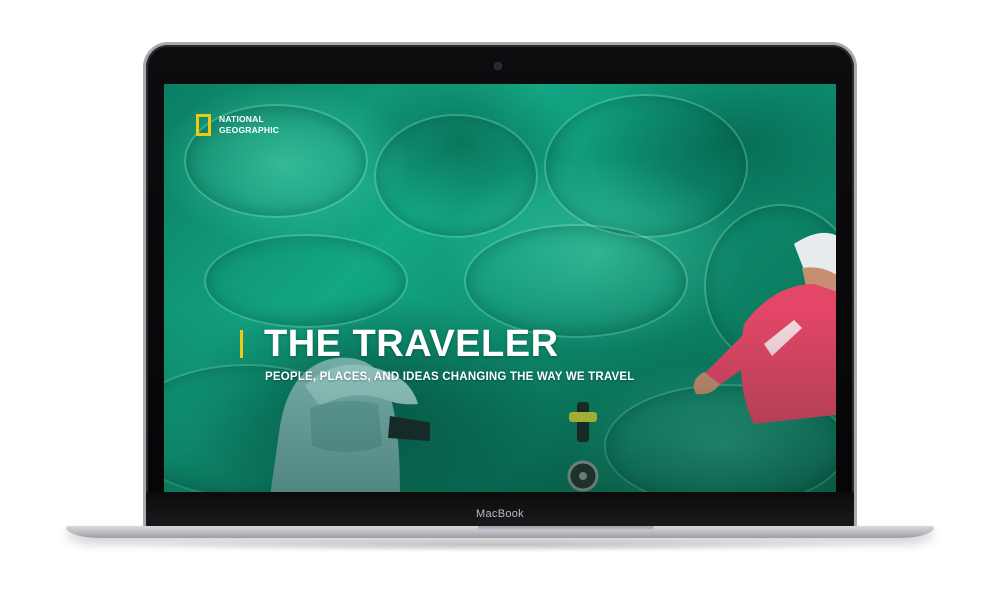  Describe the element at coordinates (500, 532) in the screenshot. I see `laptop-base` at that location.